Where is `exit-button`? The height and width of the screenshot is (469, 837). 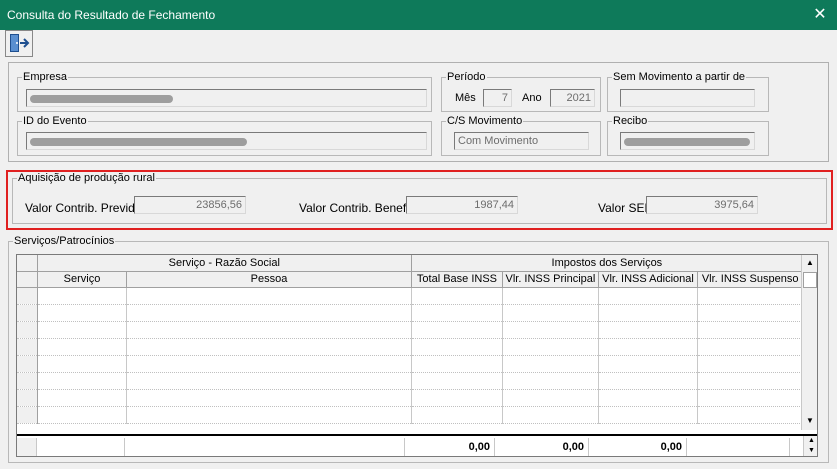
exit-button is located at coordinates (19, 43).